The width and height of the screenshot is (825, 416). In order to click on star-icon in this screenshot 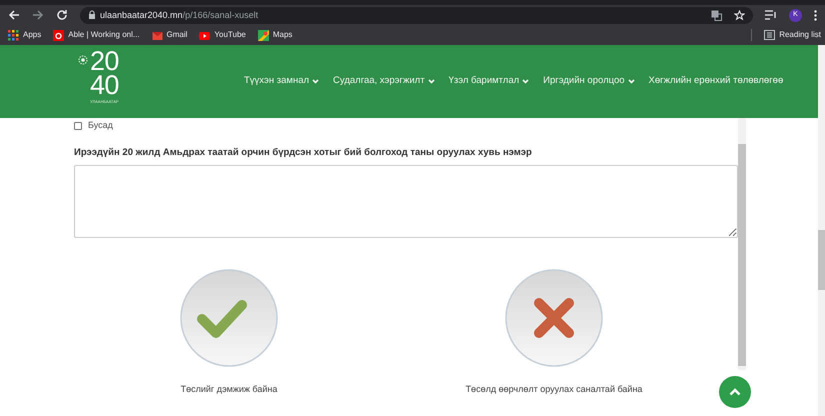, I will do `click(739, 15)`.